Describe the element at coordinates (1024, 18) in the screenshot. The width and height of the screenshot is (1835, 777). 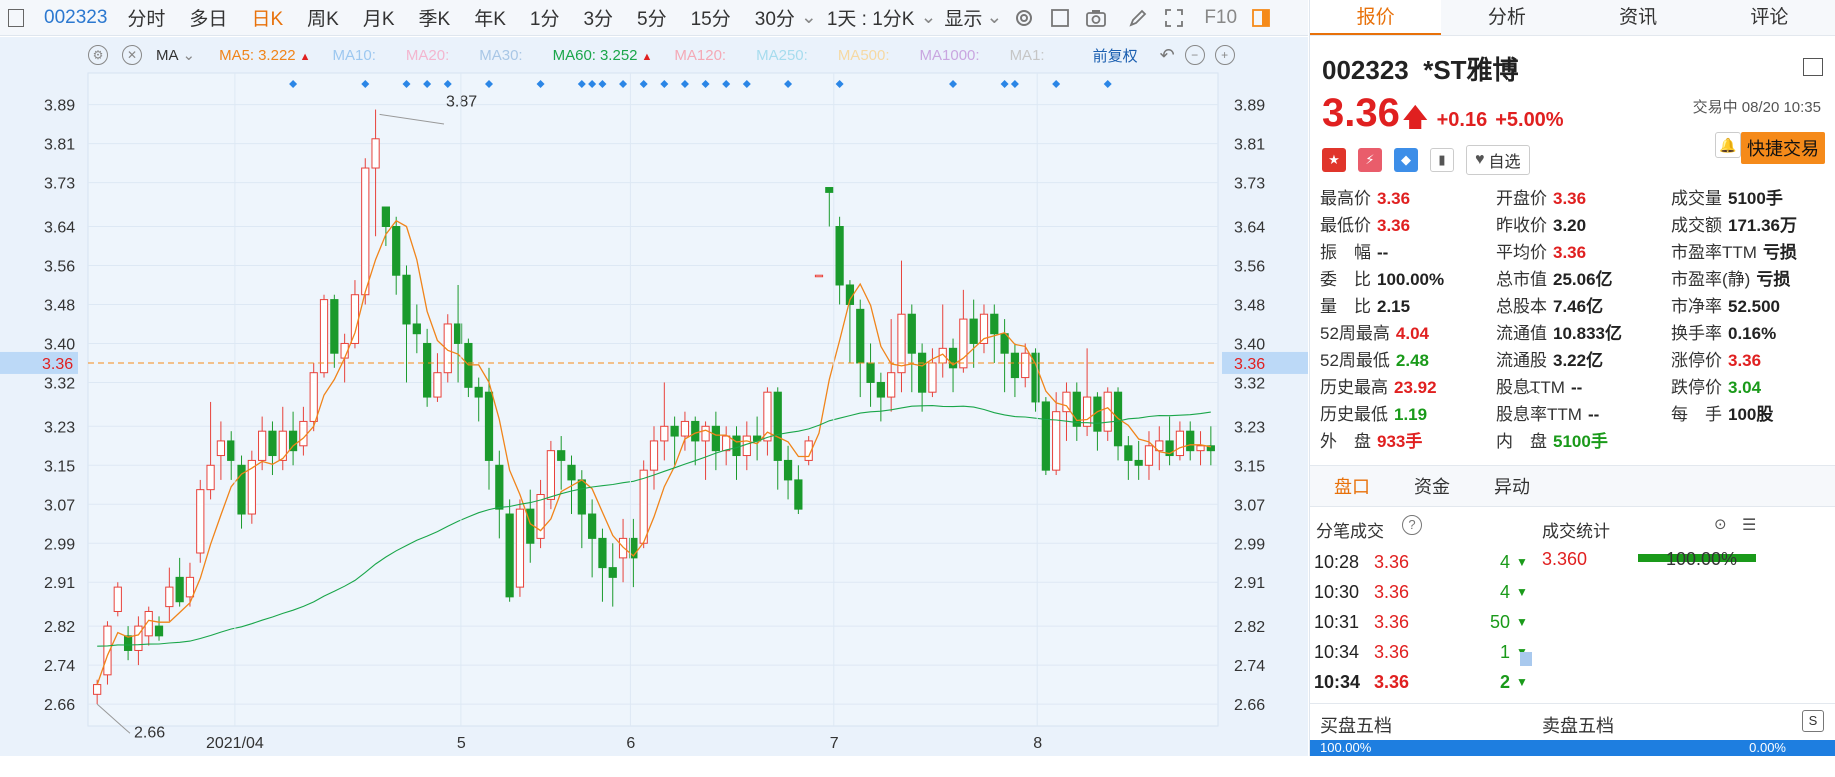
I see `settings-gear-icon` at that location.